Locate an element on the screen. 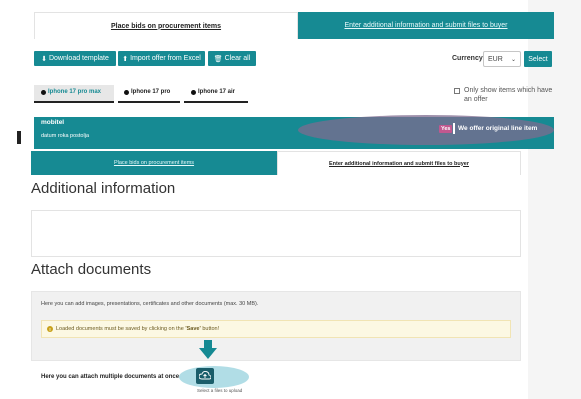 Image resolution: width=581 pixels, height=399 pixels. only-offers-label: Only show items which have an offer is located at coordinates (508, 95).